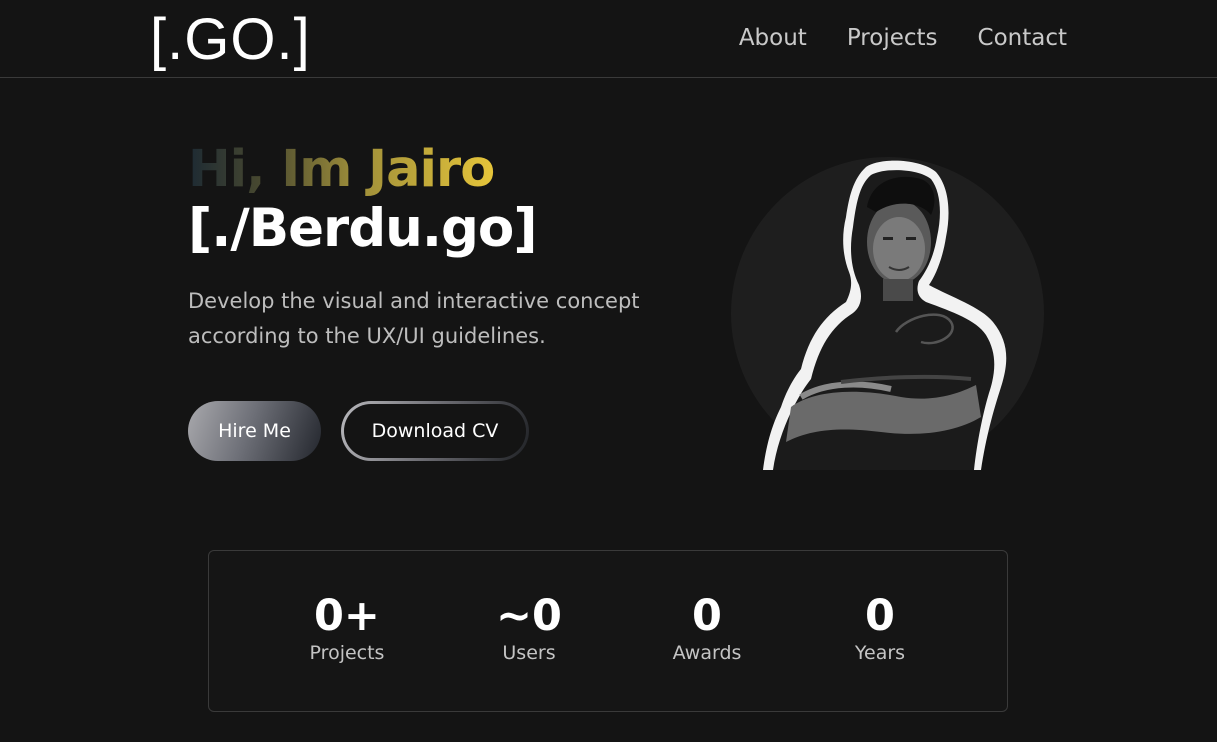 This screenshot has height=742, width=1217. Describe the element at coordinates (880, 653) in the screenshot. I see `stat-years-label: Years` at that location.